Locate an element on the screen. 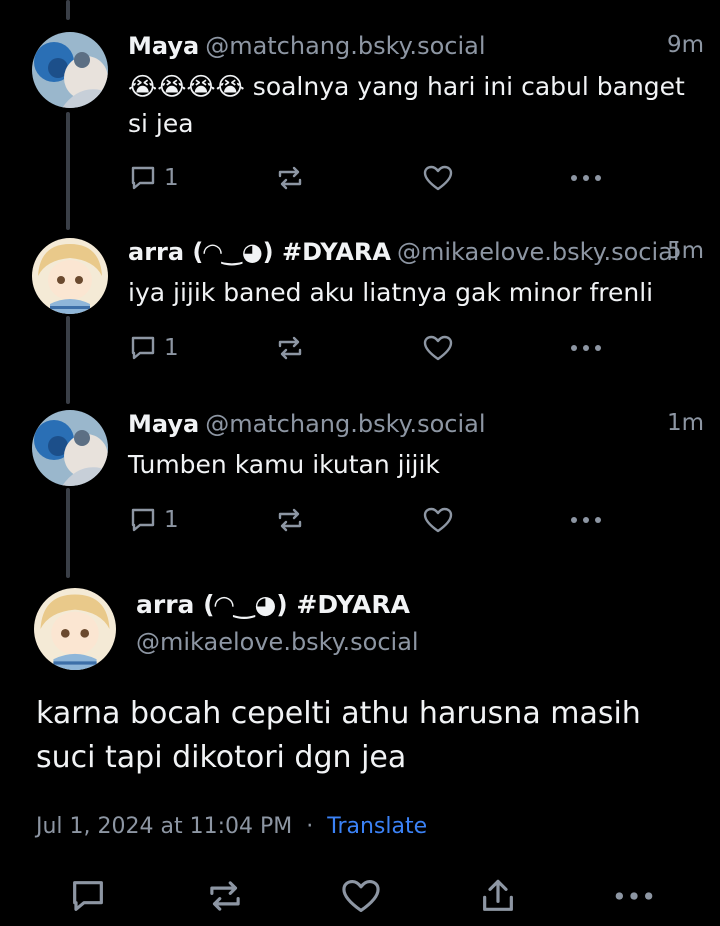 Image resolution: width=720 pixels, height=926 pixels. share-icon is located at coordinates (498, 895).